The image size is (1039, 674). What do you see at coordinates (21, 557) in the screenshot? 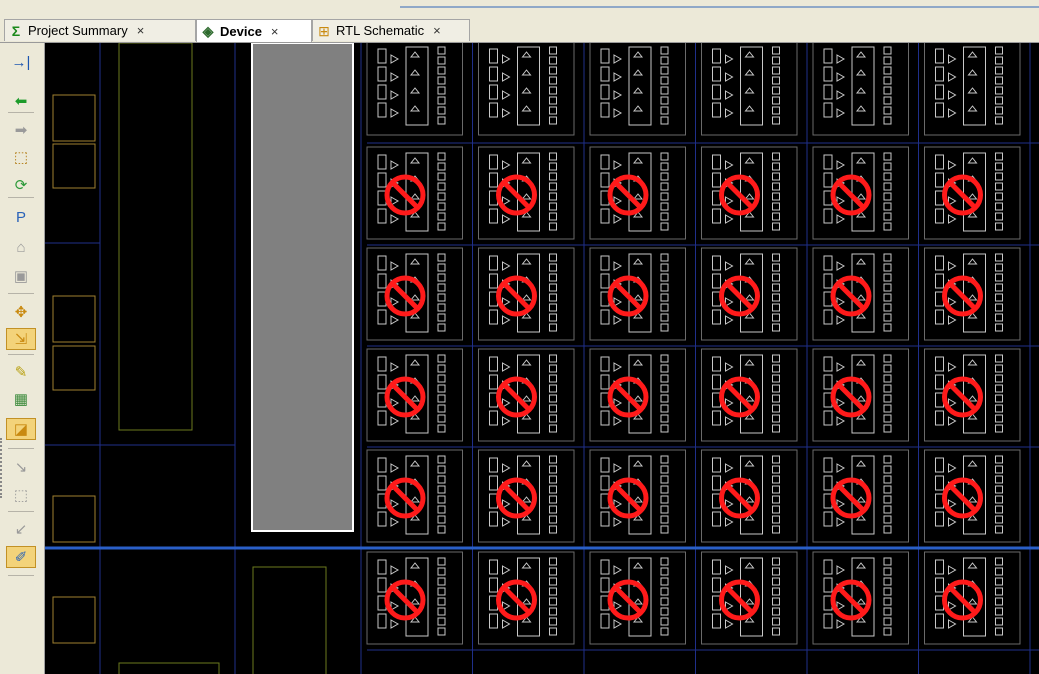
I see `marker-button: ✐` at bounding box center [21, 557].